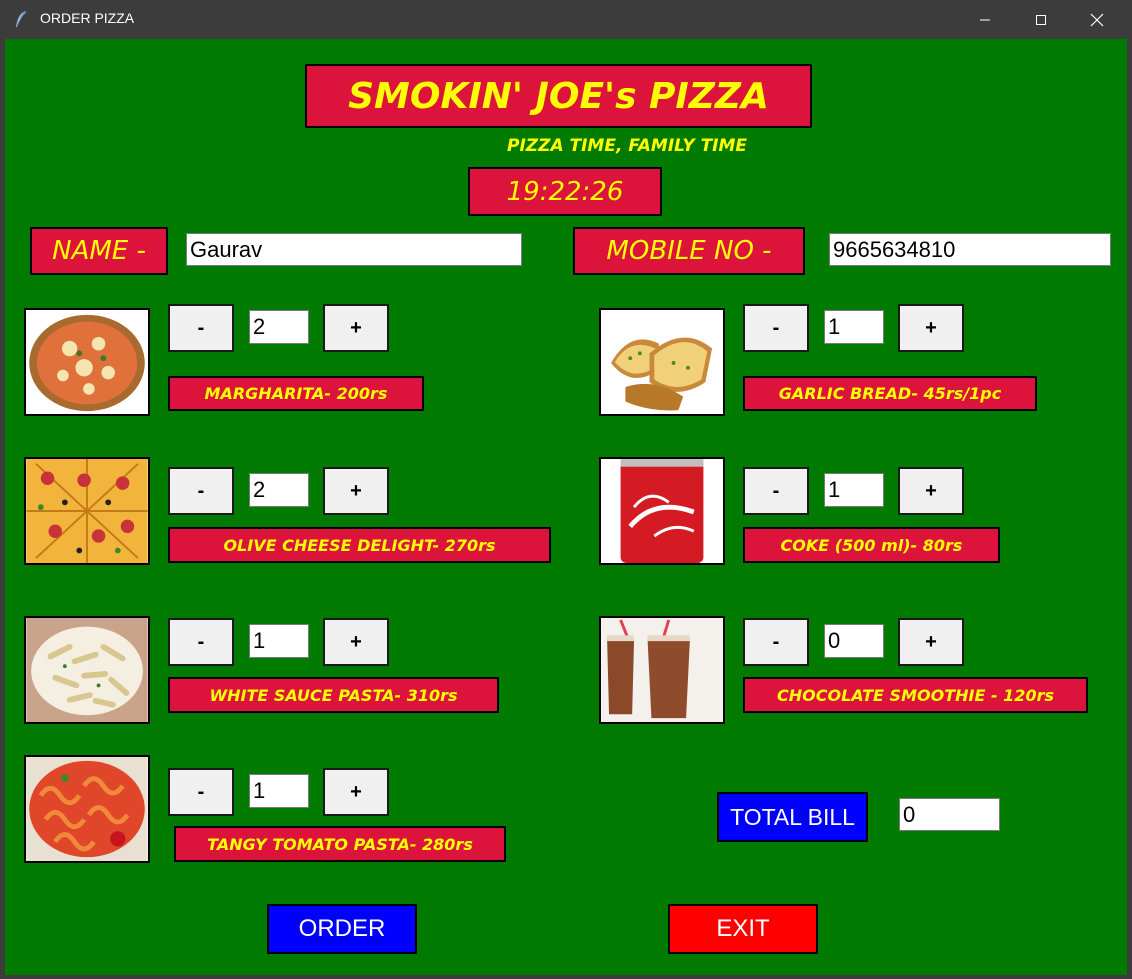 This screenshot has height=979, width=1132. Describe the element at coordinates (340, 844) in the screenshot. I see `tomato-pasta-label: TANGY TOMATO PASTA- 280rs` at that location.